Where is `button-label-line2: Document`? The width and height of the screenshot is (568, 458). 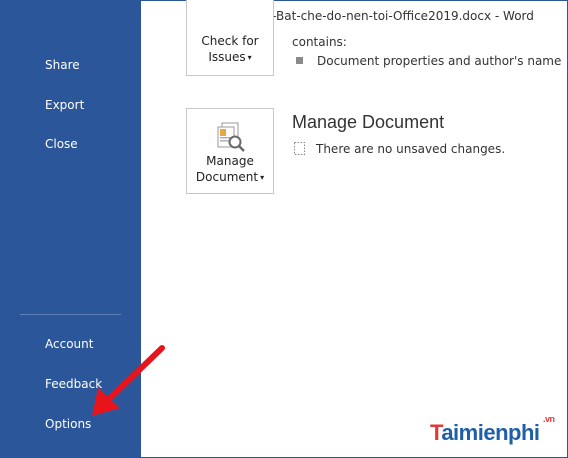
button-label-line2: Document is located at coordinates (227, 177).